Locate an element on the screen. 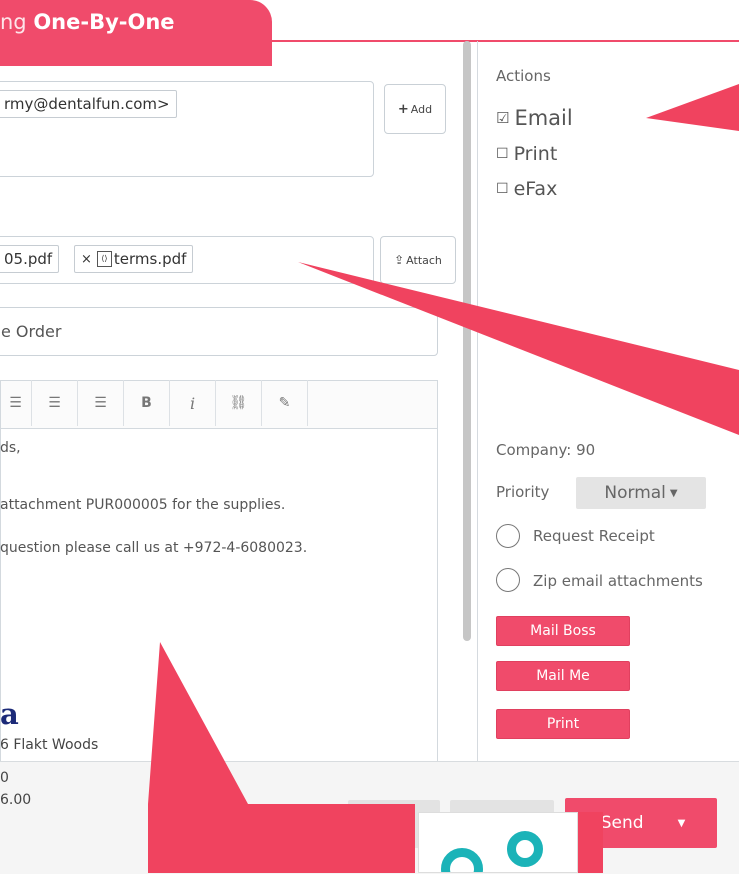  attachment-chip-1: 05.pdf is located at coordinates (30, 259).